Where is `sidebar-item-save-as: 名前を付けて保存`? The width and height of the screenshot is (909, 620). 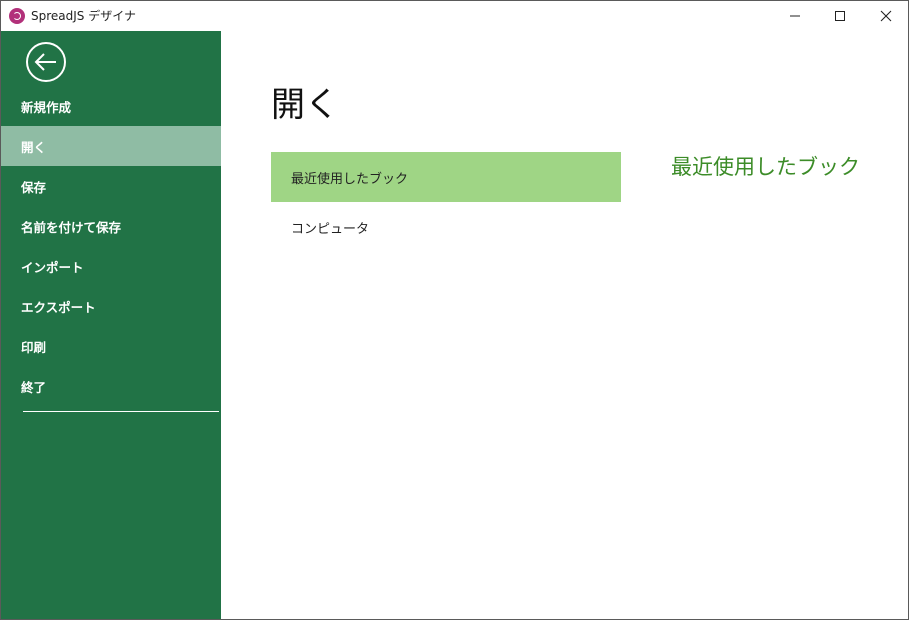
sidebar-item-save-as: 名前を付けて保存 is located at coordinates (111, 226).